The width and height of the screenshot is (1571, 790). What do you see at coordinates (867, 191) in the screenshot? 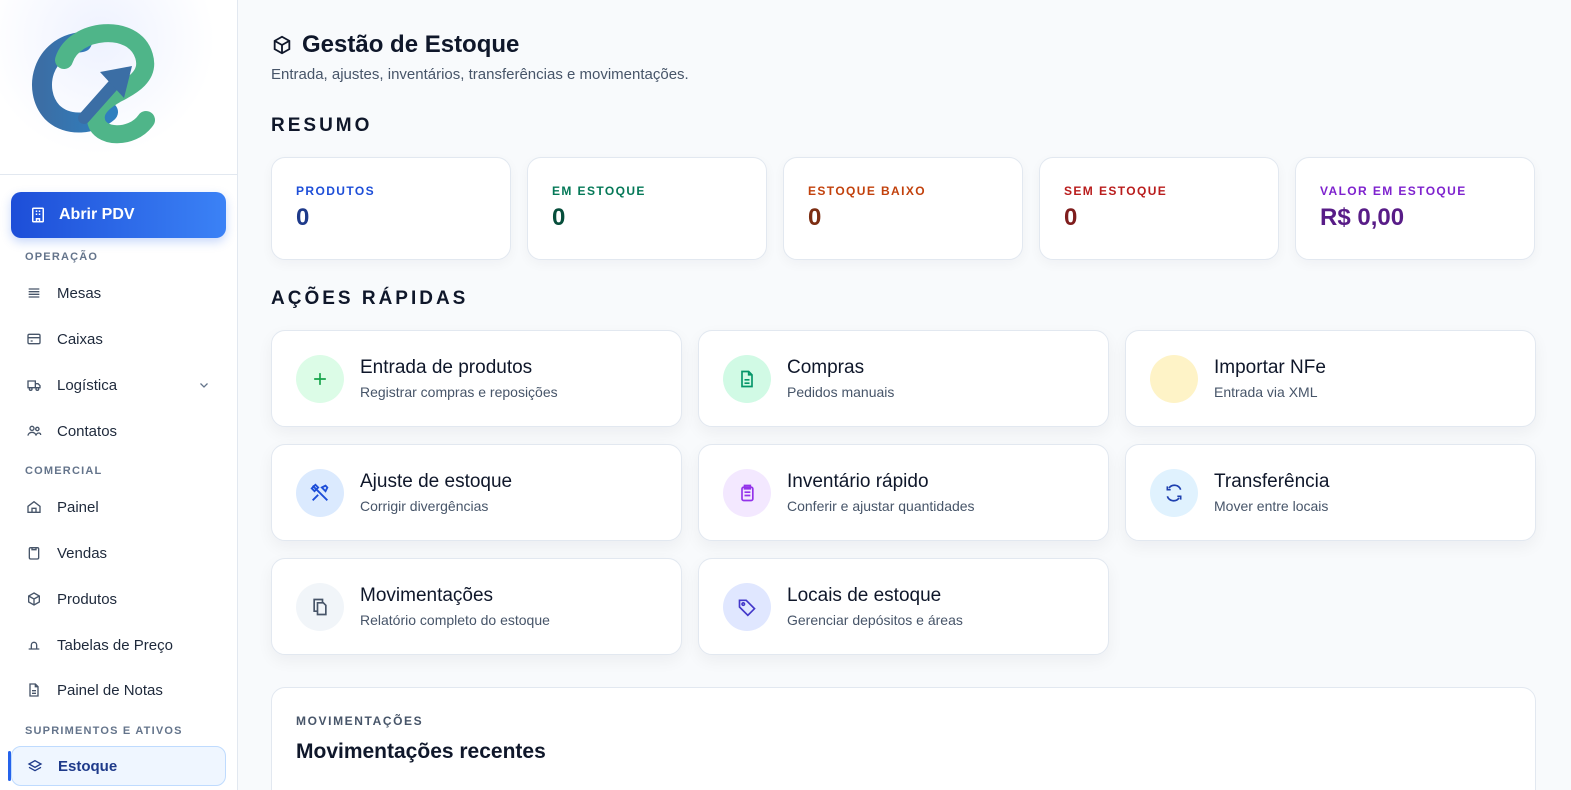
I see `stat-label: ESTOQUE BAIXO` at bounding box center [867, 191].